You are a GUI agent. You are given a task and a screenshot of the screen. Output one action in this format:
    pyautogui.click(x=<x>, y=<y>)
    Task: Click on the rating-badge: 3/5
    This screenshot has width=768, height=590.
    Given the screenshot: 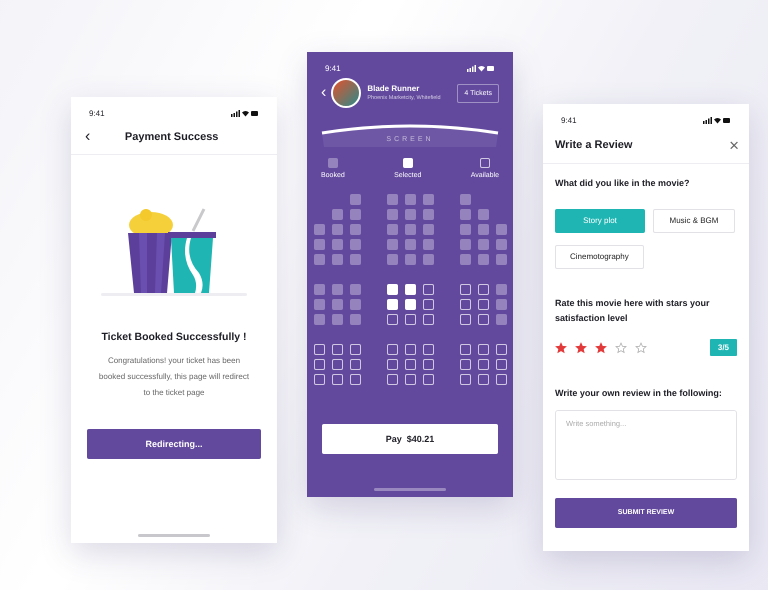 What is the action you would take?
    pyautogui.click(x=723, y=347)
    